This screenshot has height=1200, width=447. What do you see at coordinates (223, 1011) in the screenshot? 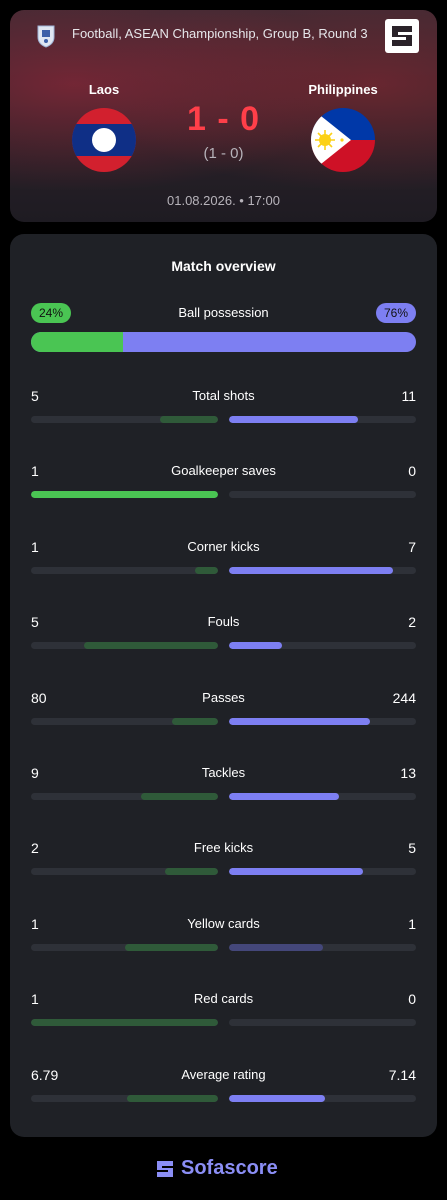
I see `stat-row: 1 Red cards 0` at bounding box center [223, 1011].